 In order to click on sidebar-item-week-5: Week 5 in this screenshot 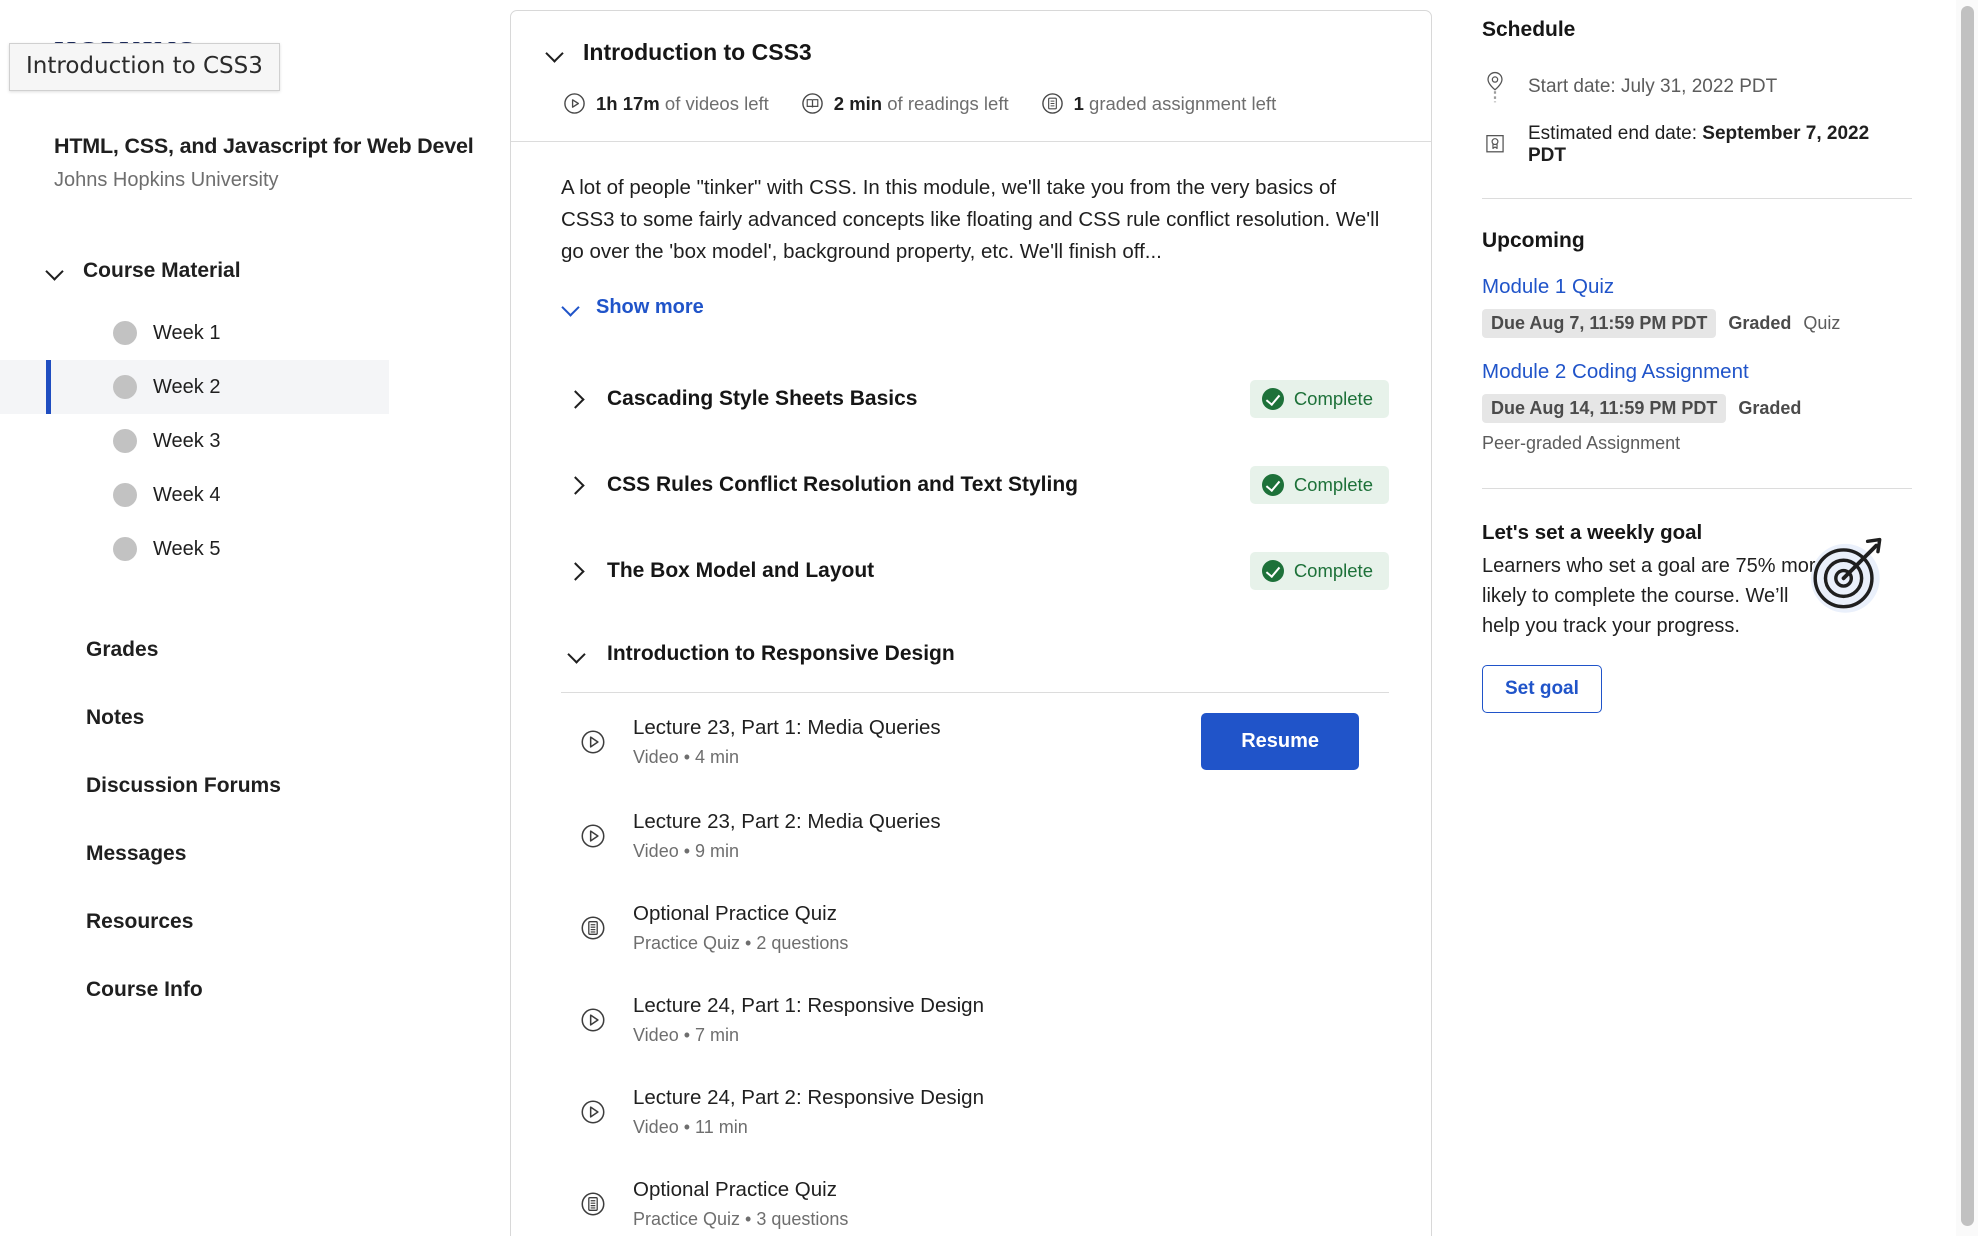, I will do `click(194, 549)`.